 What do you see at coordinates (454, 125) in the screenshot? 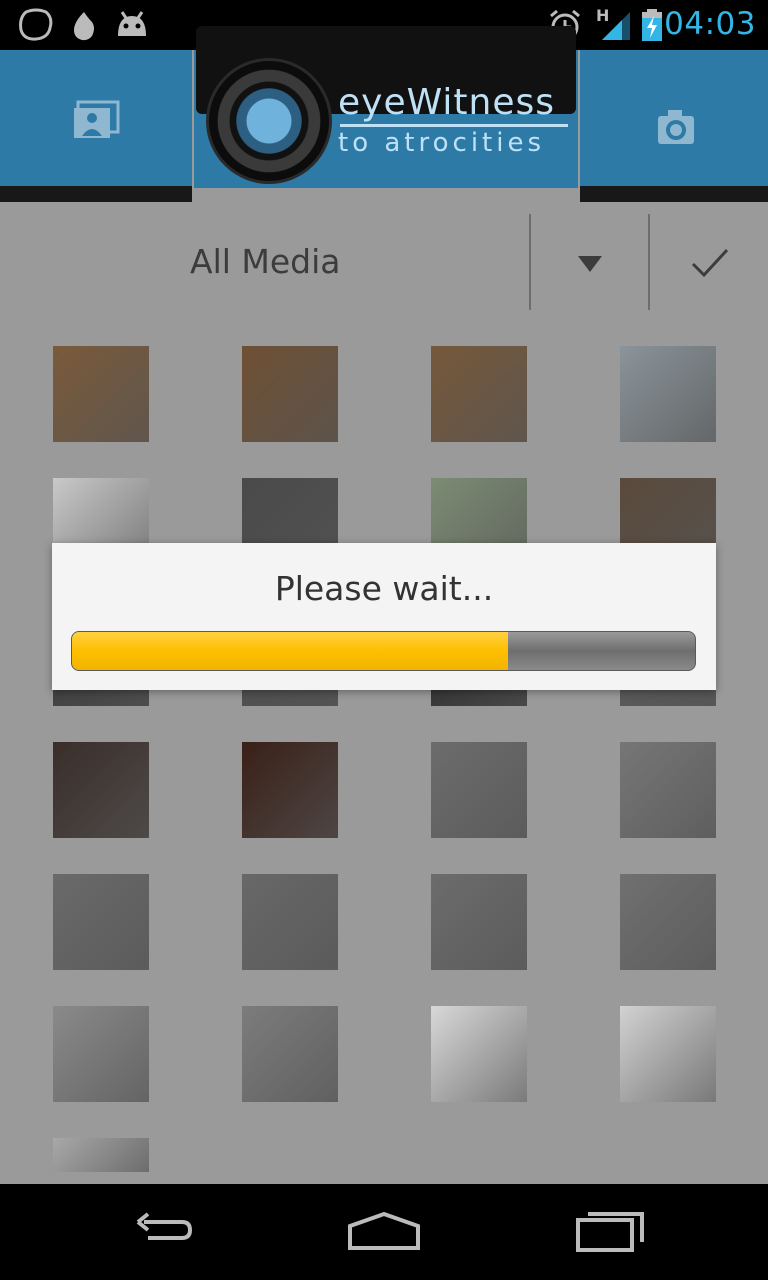
I see `logo-divider` at bounding box center [454, 125].